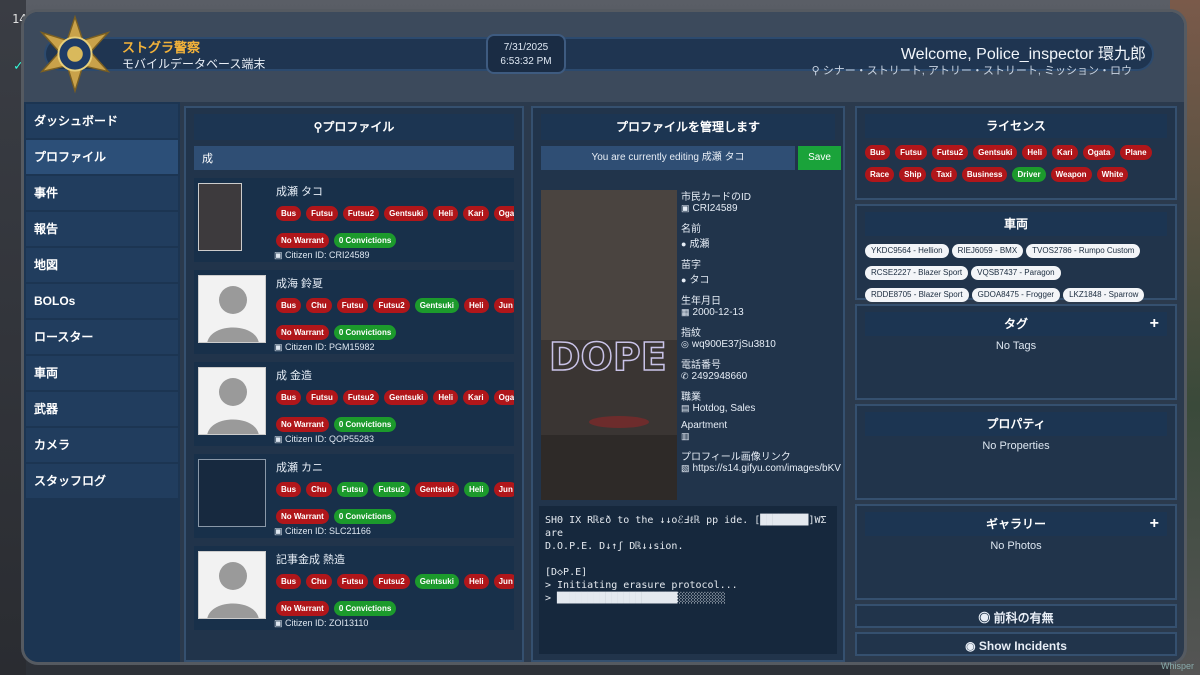 Image resolution: width=1200 pixels, height=675 pixels. Describe the element at coordinates (944, 174) in the screenshot. I see `license-badge: Taxi` at that location.